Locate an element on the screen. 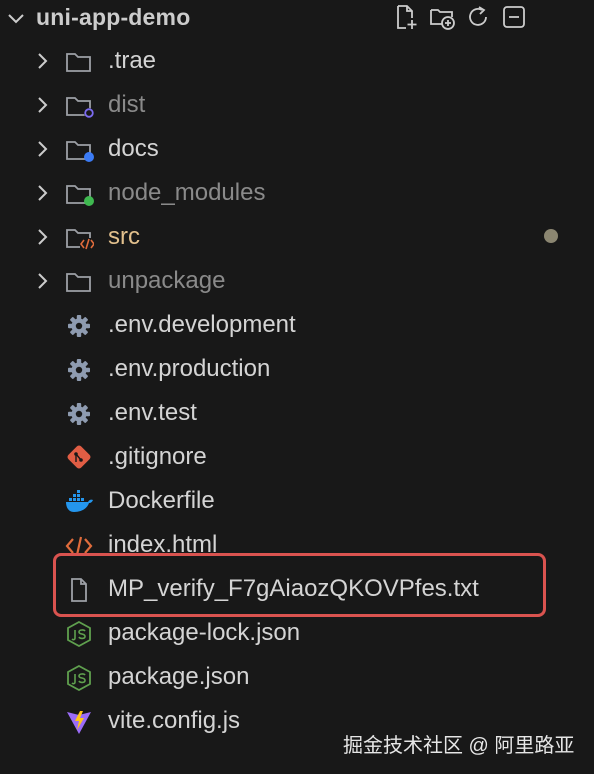  chevron-down-icon is located at coordinates (16, 18).